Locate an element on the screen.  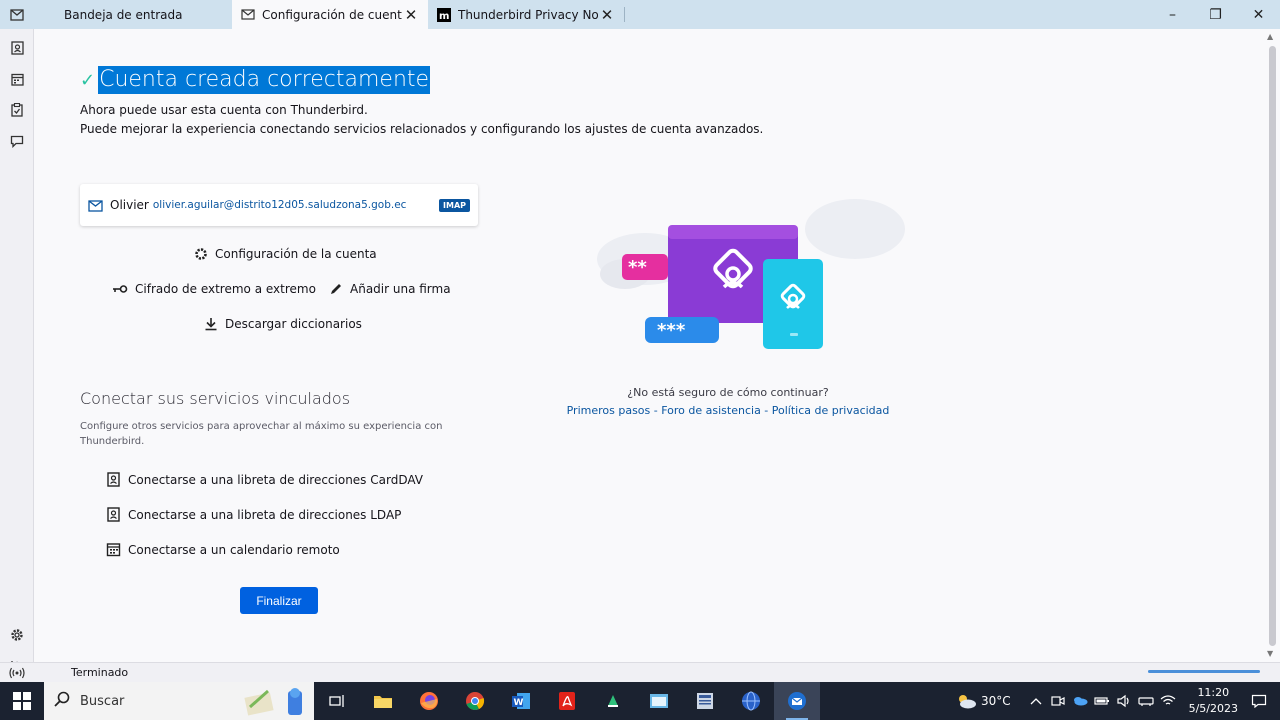
notifications-icon is located at coordinates (1259, 701).